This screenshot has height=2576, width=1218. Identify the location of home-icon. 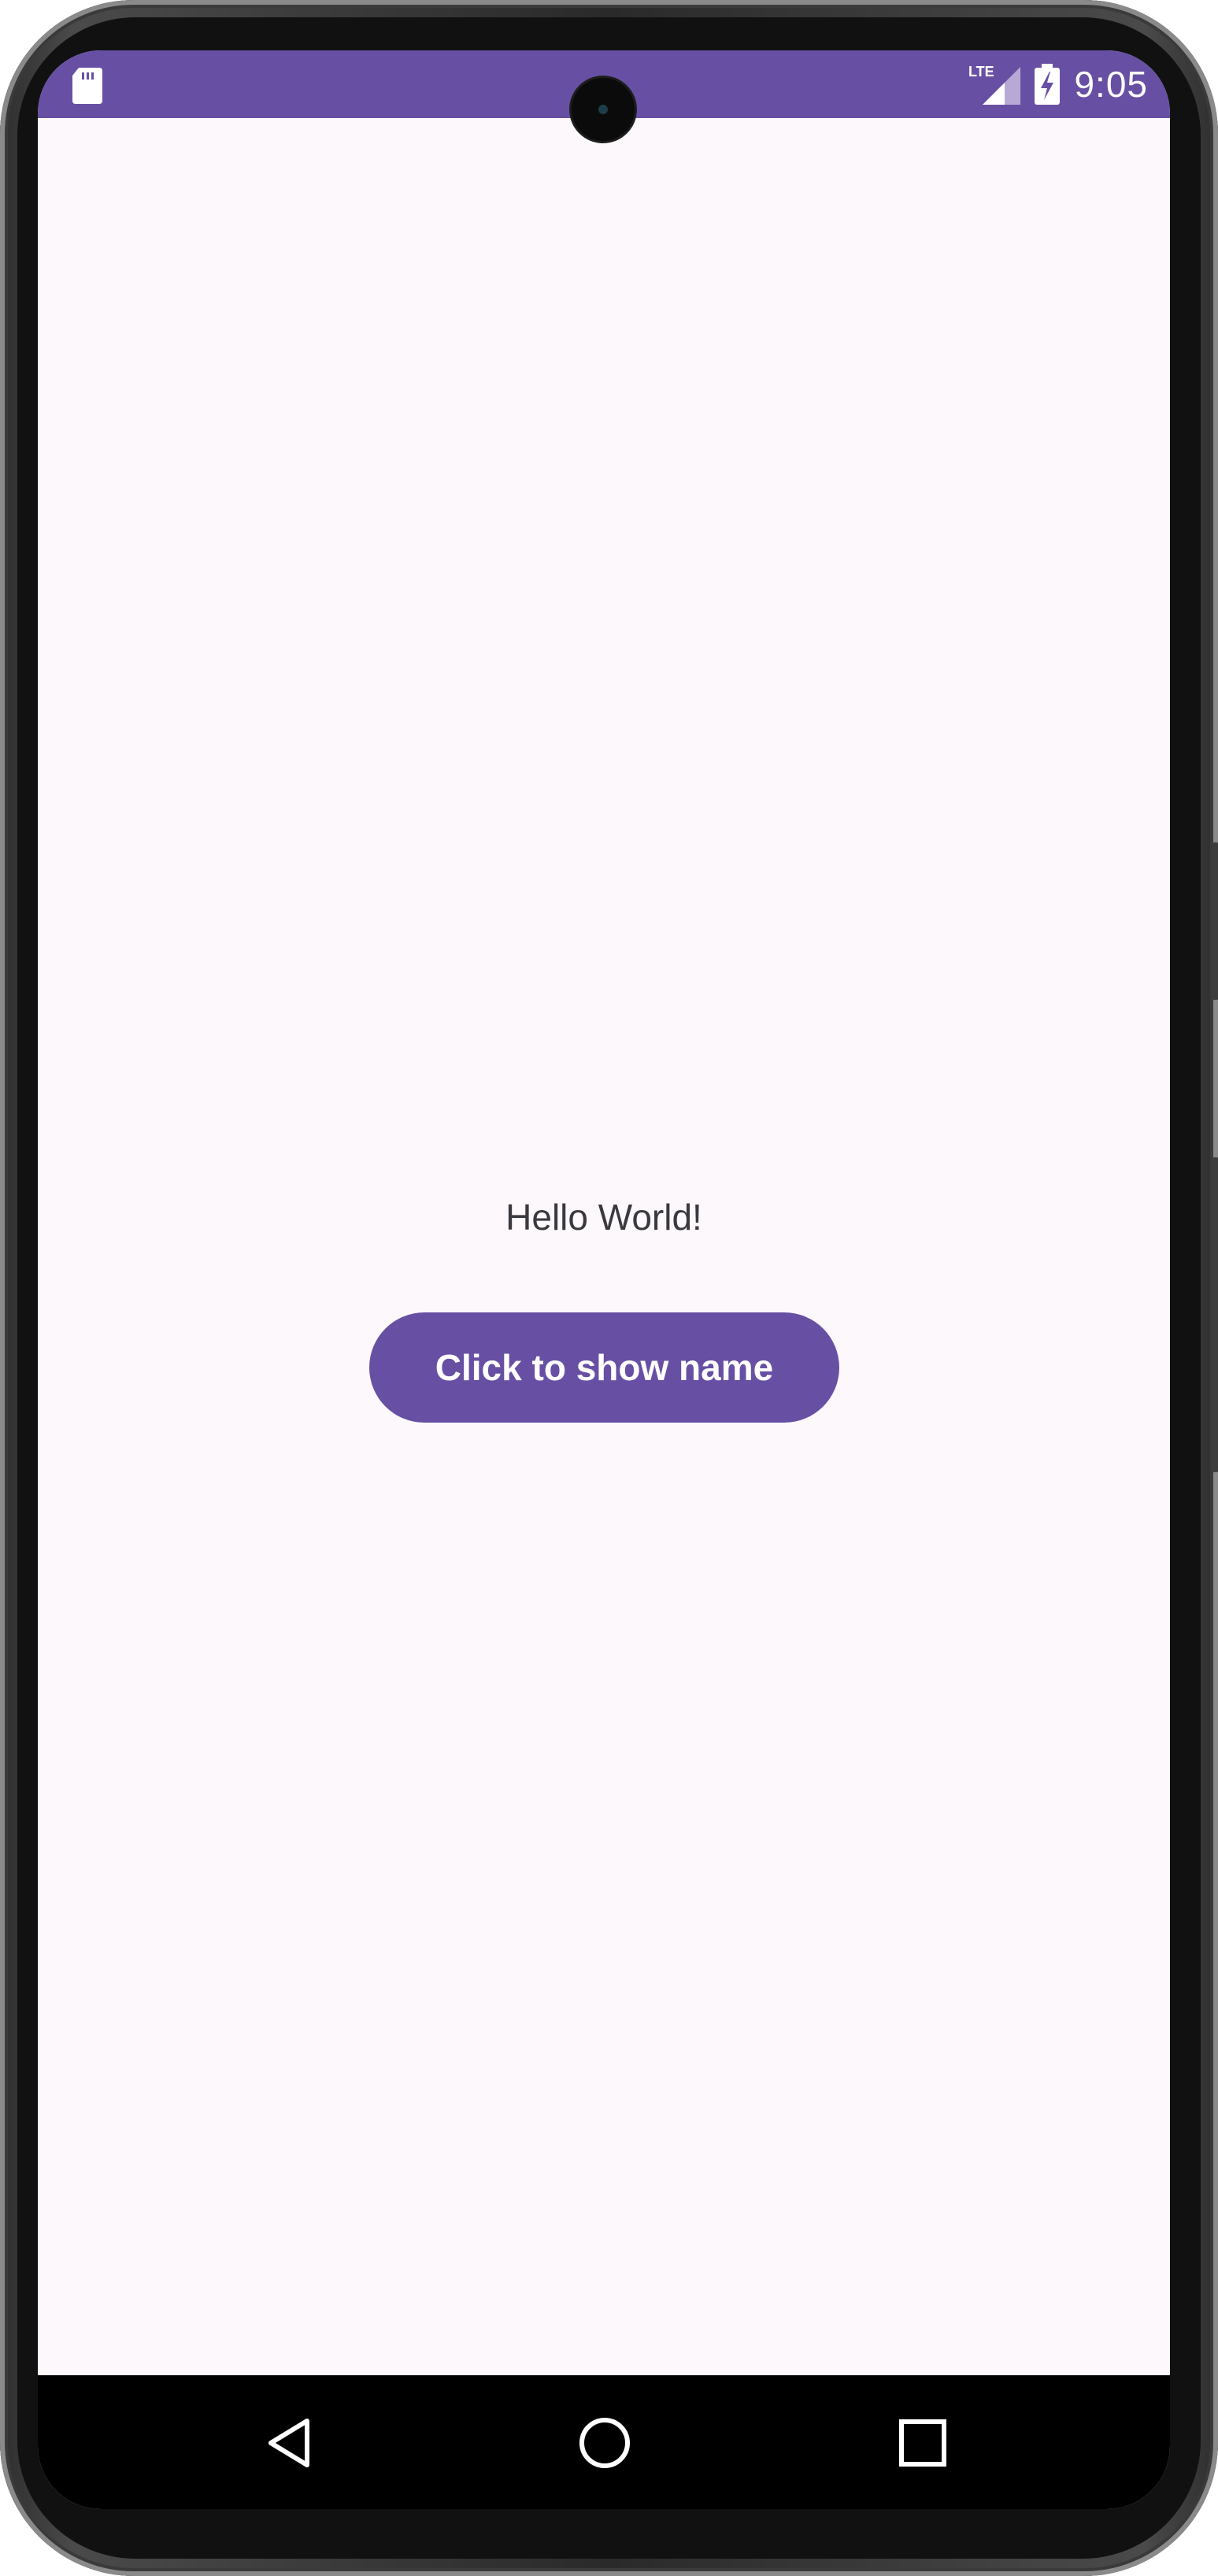
(604, 2443).